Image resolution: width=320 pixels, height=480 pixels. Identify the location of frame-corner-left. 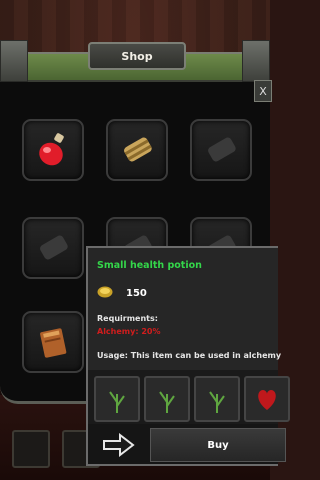
(14, 61).